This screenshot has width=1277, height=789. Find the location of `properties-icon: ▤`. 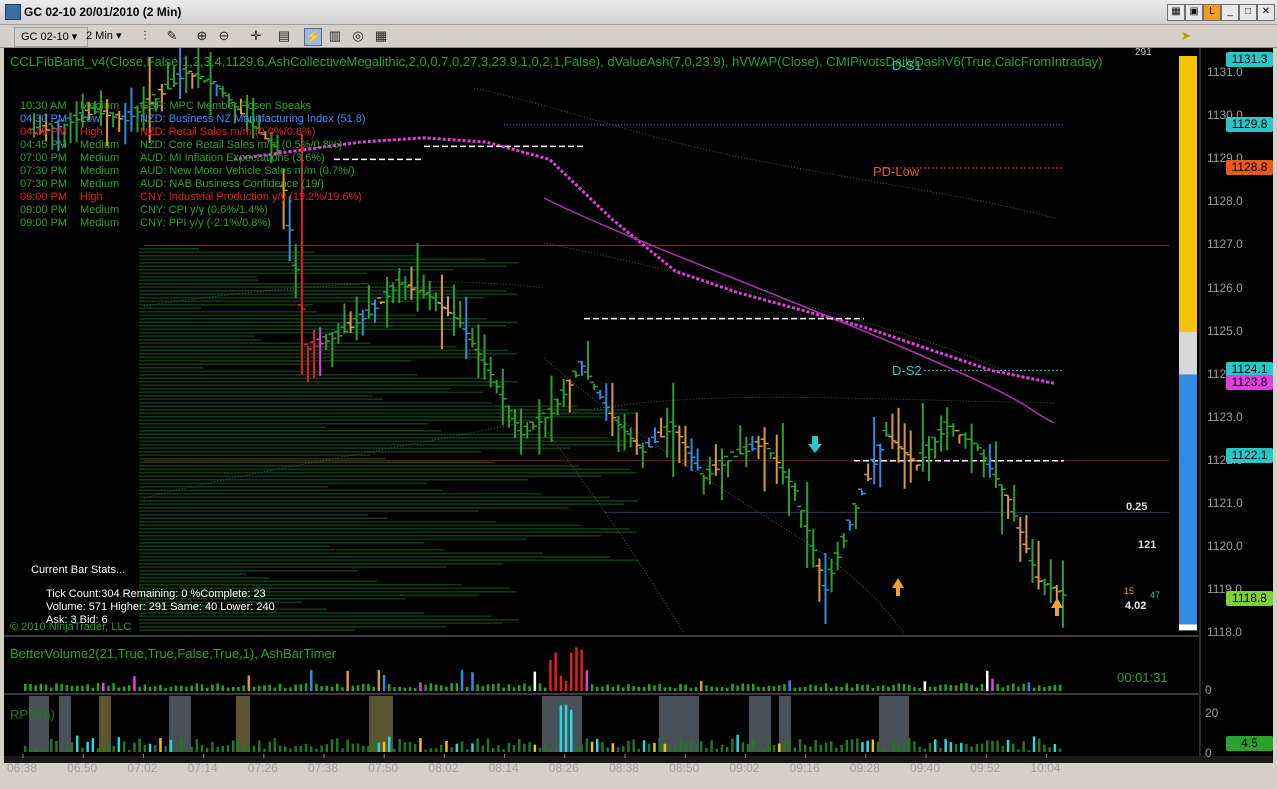

properties-icon: ▤ is located at coordinates (284, 36).